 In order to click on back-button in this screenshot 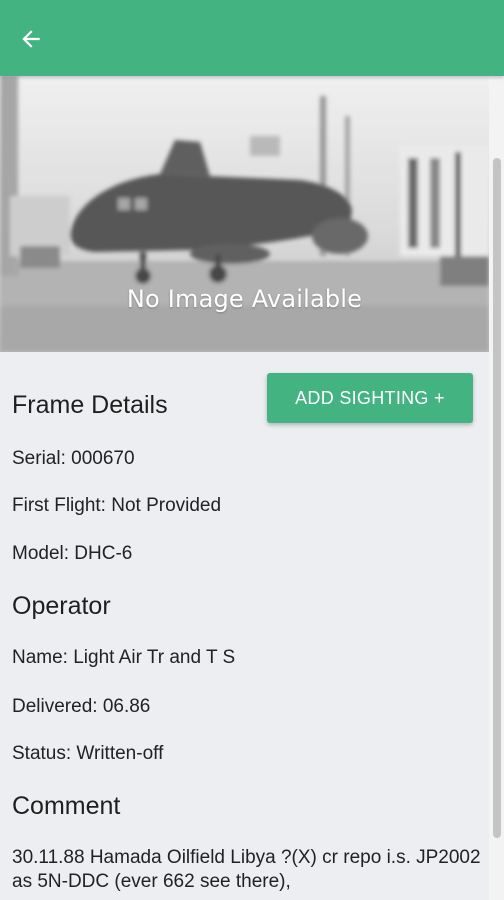, I will do `click(31, 39)`.